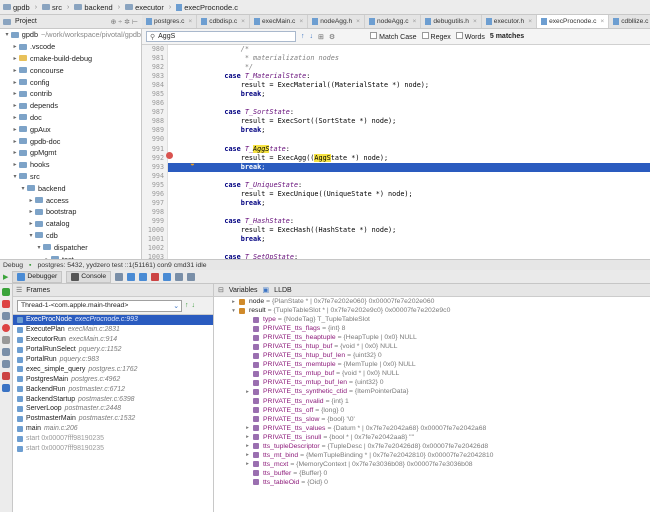 The image size is (650, 512). Describe the element at coordinates (16, 7) in the screenshot. I see `breadcrumb-item: gpdb` at that location.